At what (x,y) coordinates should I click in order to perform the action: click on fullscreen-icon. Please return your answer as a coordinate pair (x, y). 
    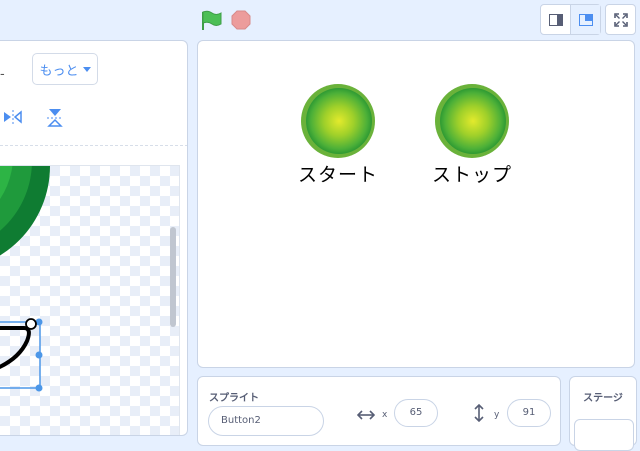
    Looking at the image, I should click on (620, 19).